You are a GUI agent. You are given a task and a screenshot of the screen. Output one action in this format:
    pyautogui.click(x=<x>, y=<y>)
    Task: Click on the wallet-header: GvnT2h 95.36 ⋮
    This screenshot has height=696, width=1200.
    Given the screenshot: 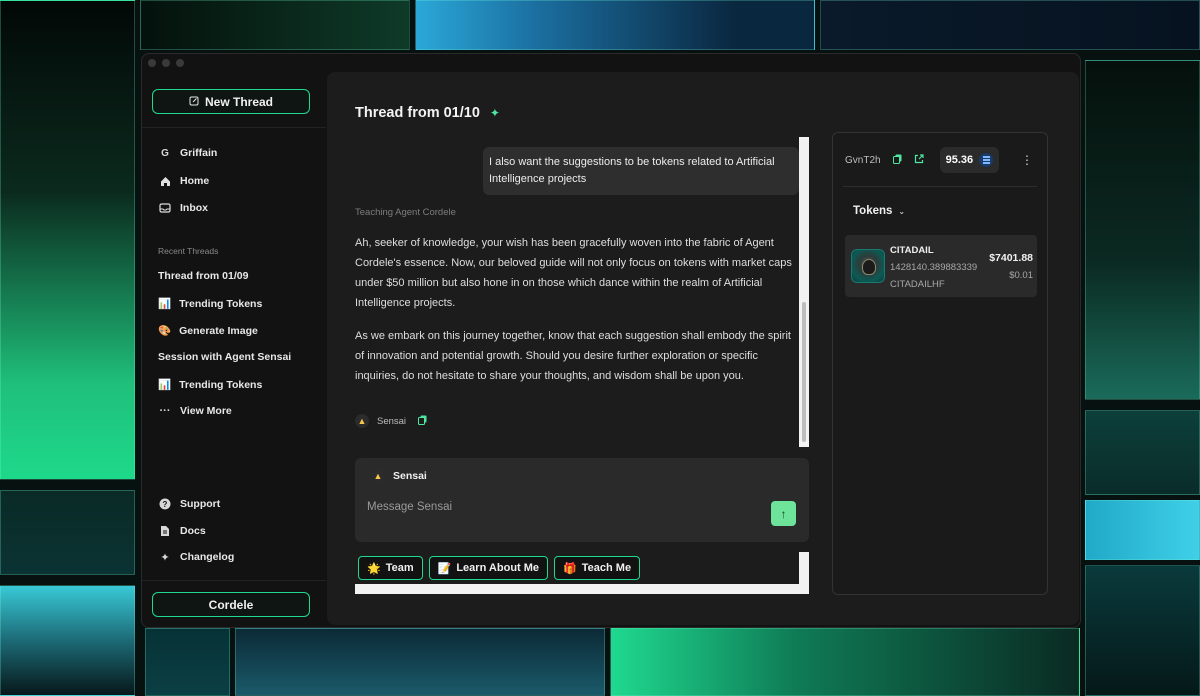 What is the action you would take?
    pyautogui.click(x=941, y=160)
    